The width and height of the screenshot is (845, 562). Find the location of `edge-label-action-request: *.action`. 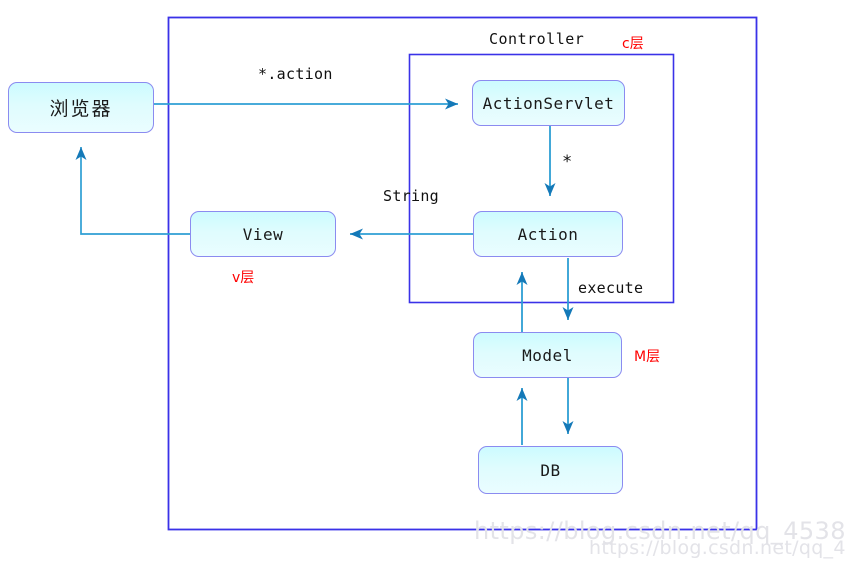

edge-label-action-request: *.action is located at coordinates (295, 74).